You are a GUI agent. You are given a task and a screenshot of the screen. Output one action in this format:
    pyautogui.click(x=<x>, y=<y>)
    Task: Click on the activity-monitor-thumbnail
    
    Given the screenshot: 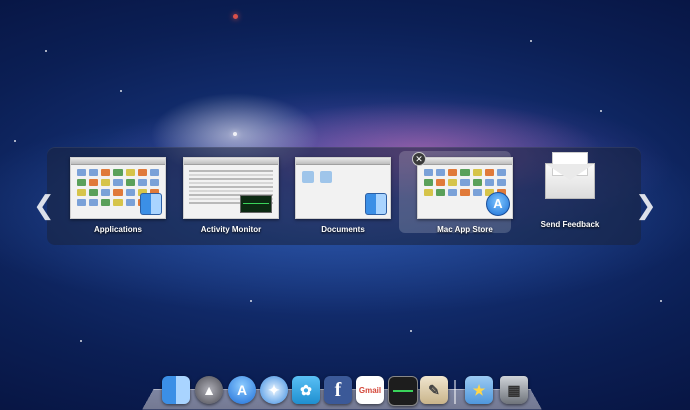 What is the action you would take?
    pyautogui.click(x=231, y=188)
    